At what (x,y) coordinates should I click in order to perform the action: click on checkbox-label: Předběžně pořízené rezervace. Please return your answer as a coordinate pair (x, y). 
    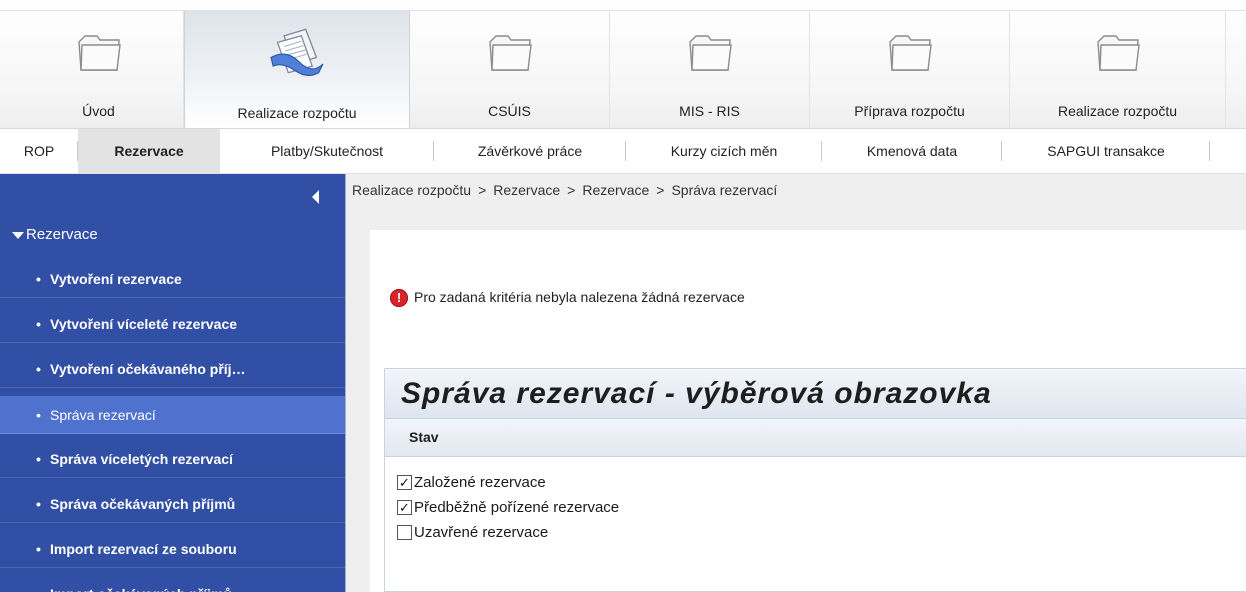
    Looking at the image, I should click on (517, 507).